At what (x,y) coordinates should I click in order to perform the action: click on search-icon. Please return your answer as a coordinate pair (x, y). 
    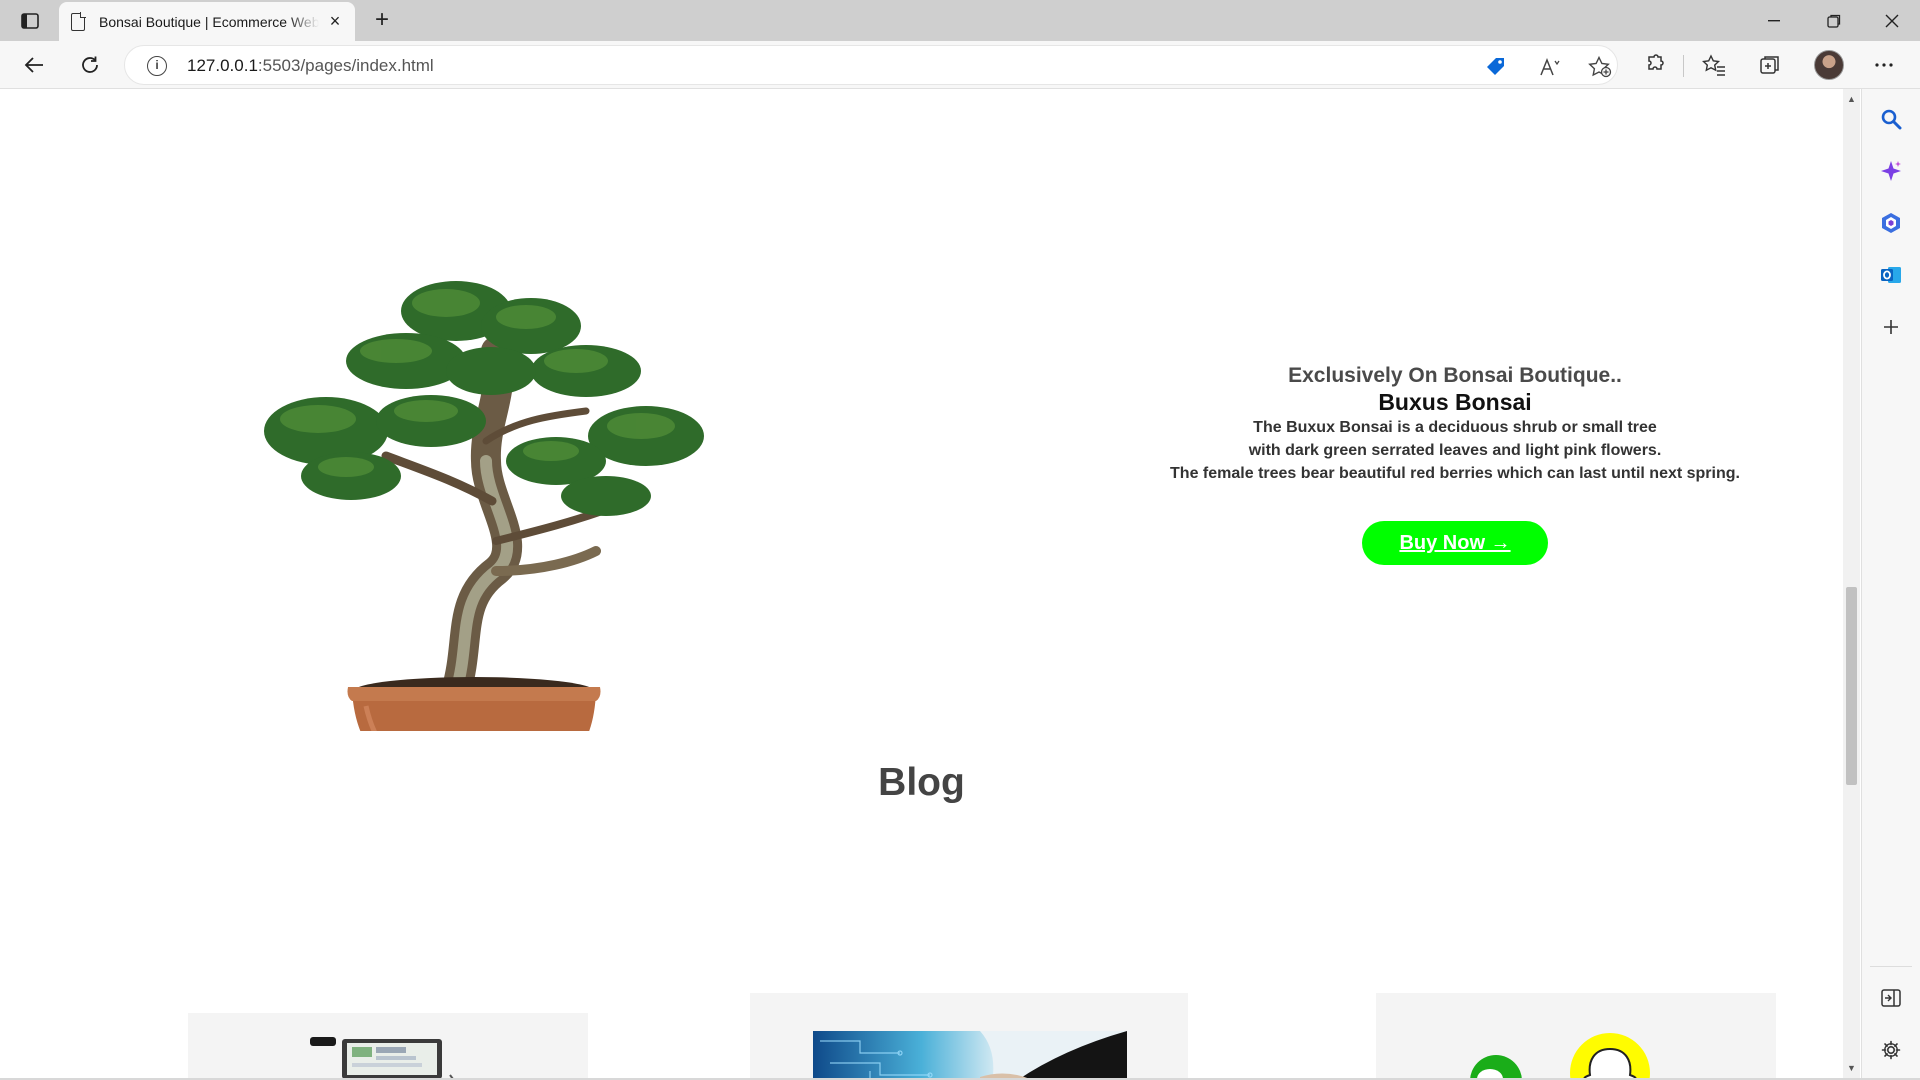
    Looking at the image, I should click on (1891, 119).